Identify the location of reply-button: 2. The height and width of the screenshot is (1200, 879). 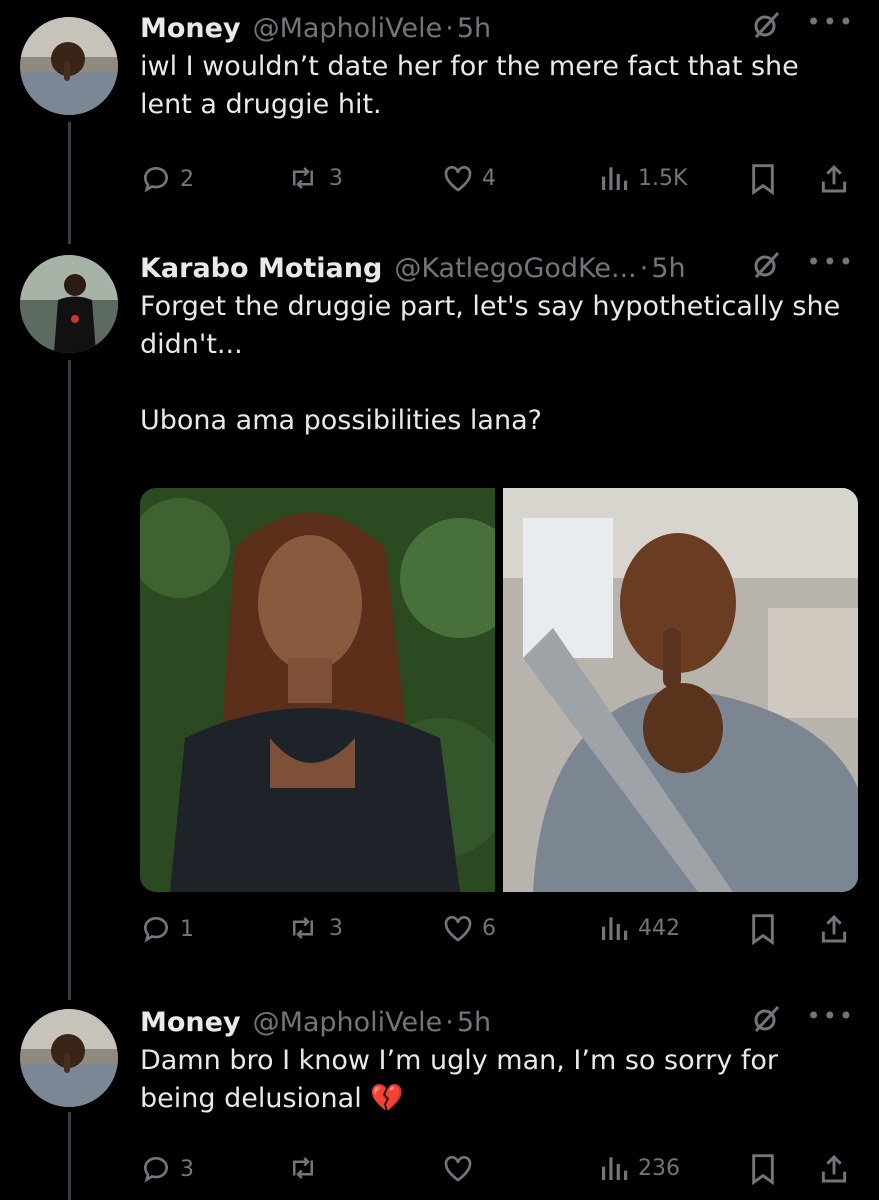
(167, 179).